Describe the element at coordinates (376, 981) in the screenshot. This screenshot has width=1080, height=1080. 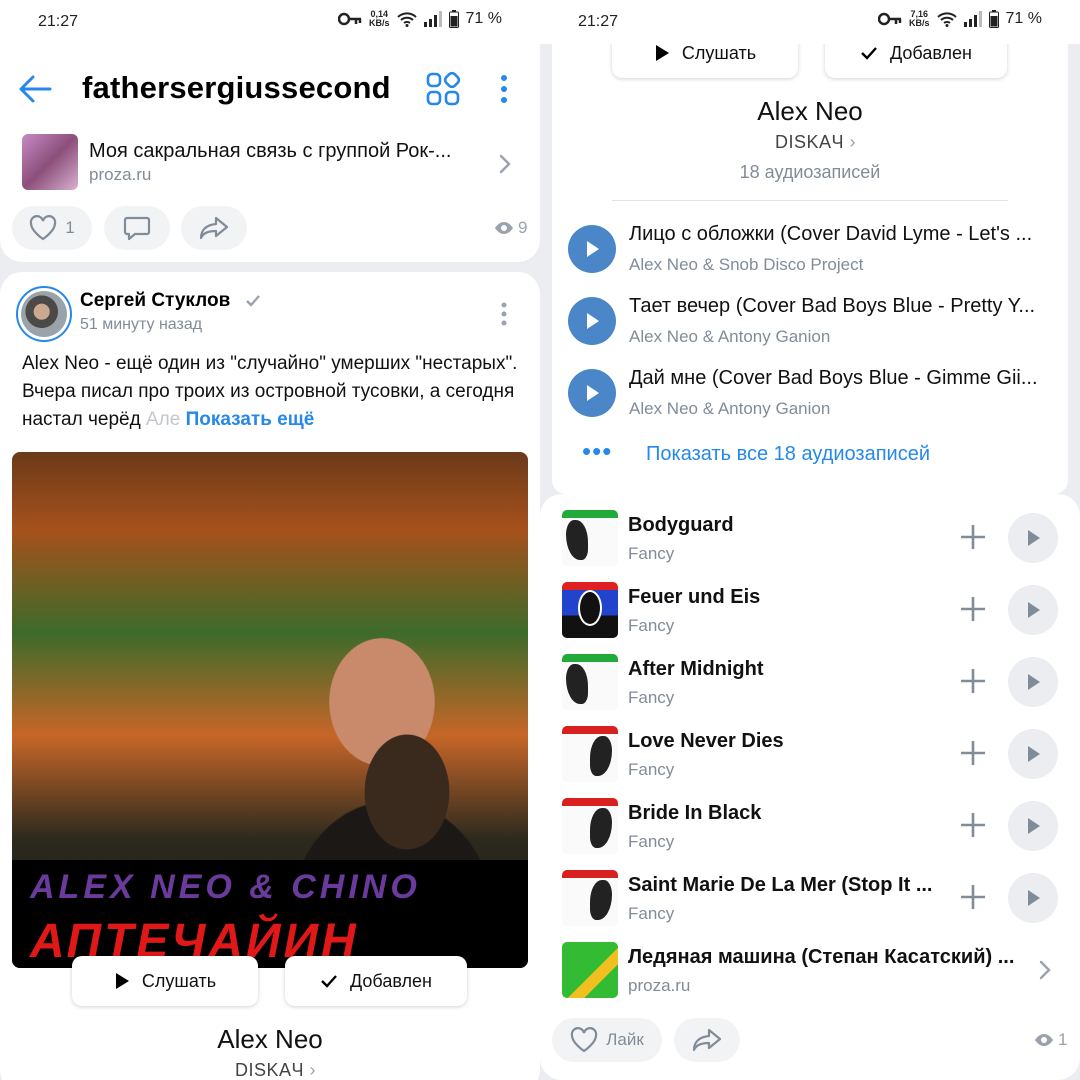
I see `added-button: Добавлен` at that location.